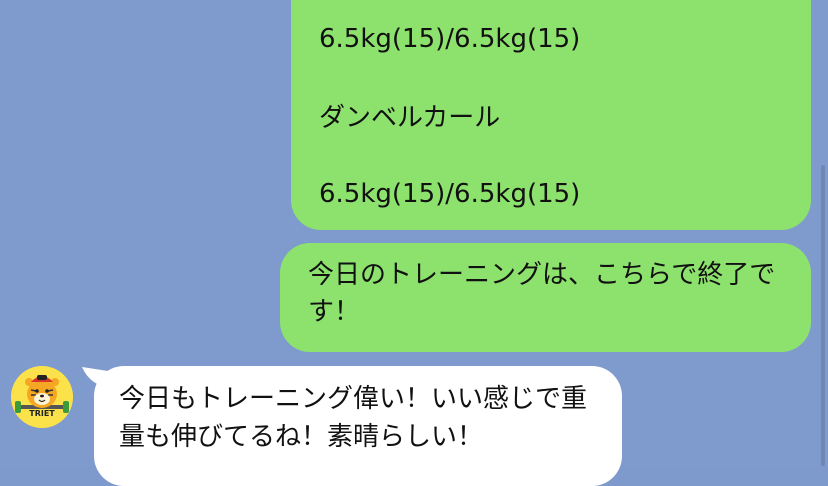 The image size is (828, 486). What do you see at coordinates (542, 293) in the screenshot?
I see `message-text: 今日のトレーニングは、こちらで終了です！` at bounding box center [542, 293].